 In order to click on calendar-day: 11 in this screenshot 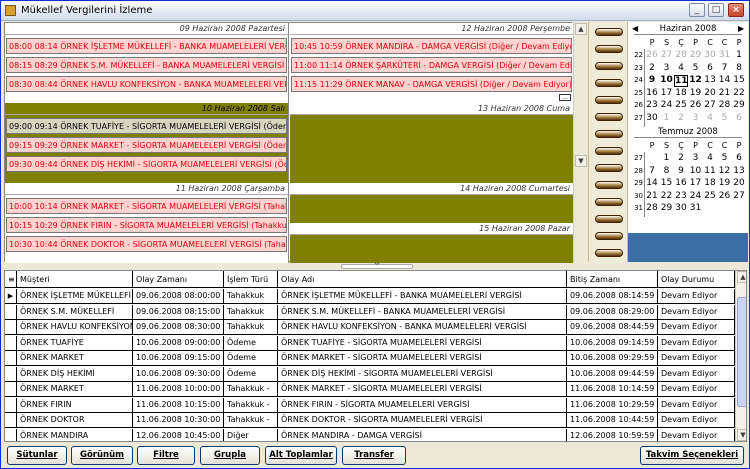, I will do `click(681, 81)`.